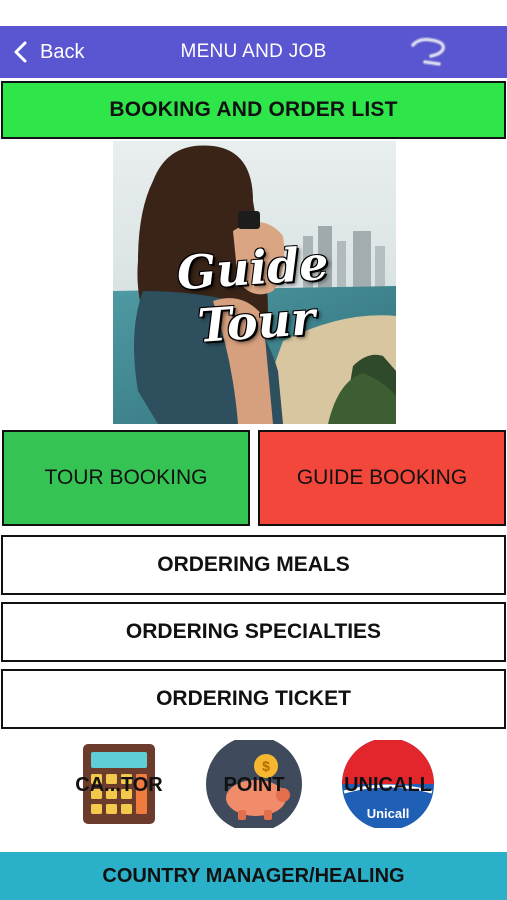 The image size is (507, 900). I want to click on unicall-button: UNICALL Unicall, so click(388, 784).